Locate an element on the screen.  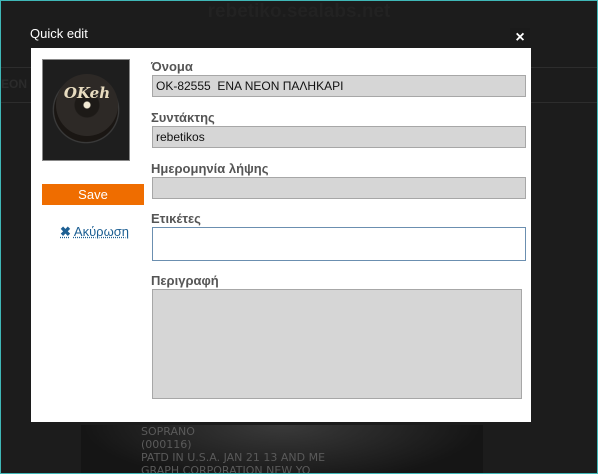
close-icon: × is located at coordinates (520, 38).